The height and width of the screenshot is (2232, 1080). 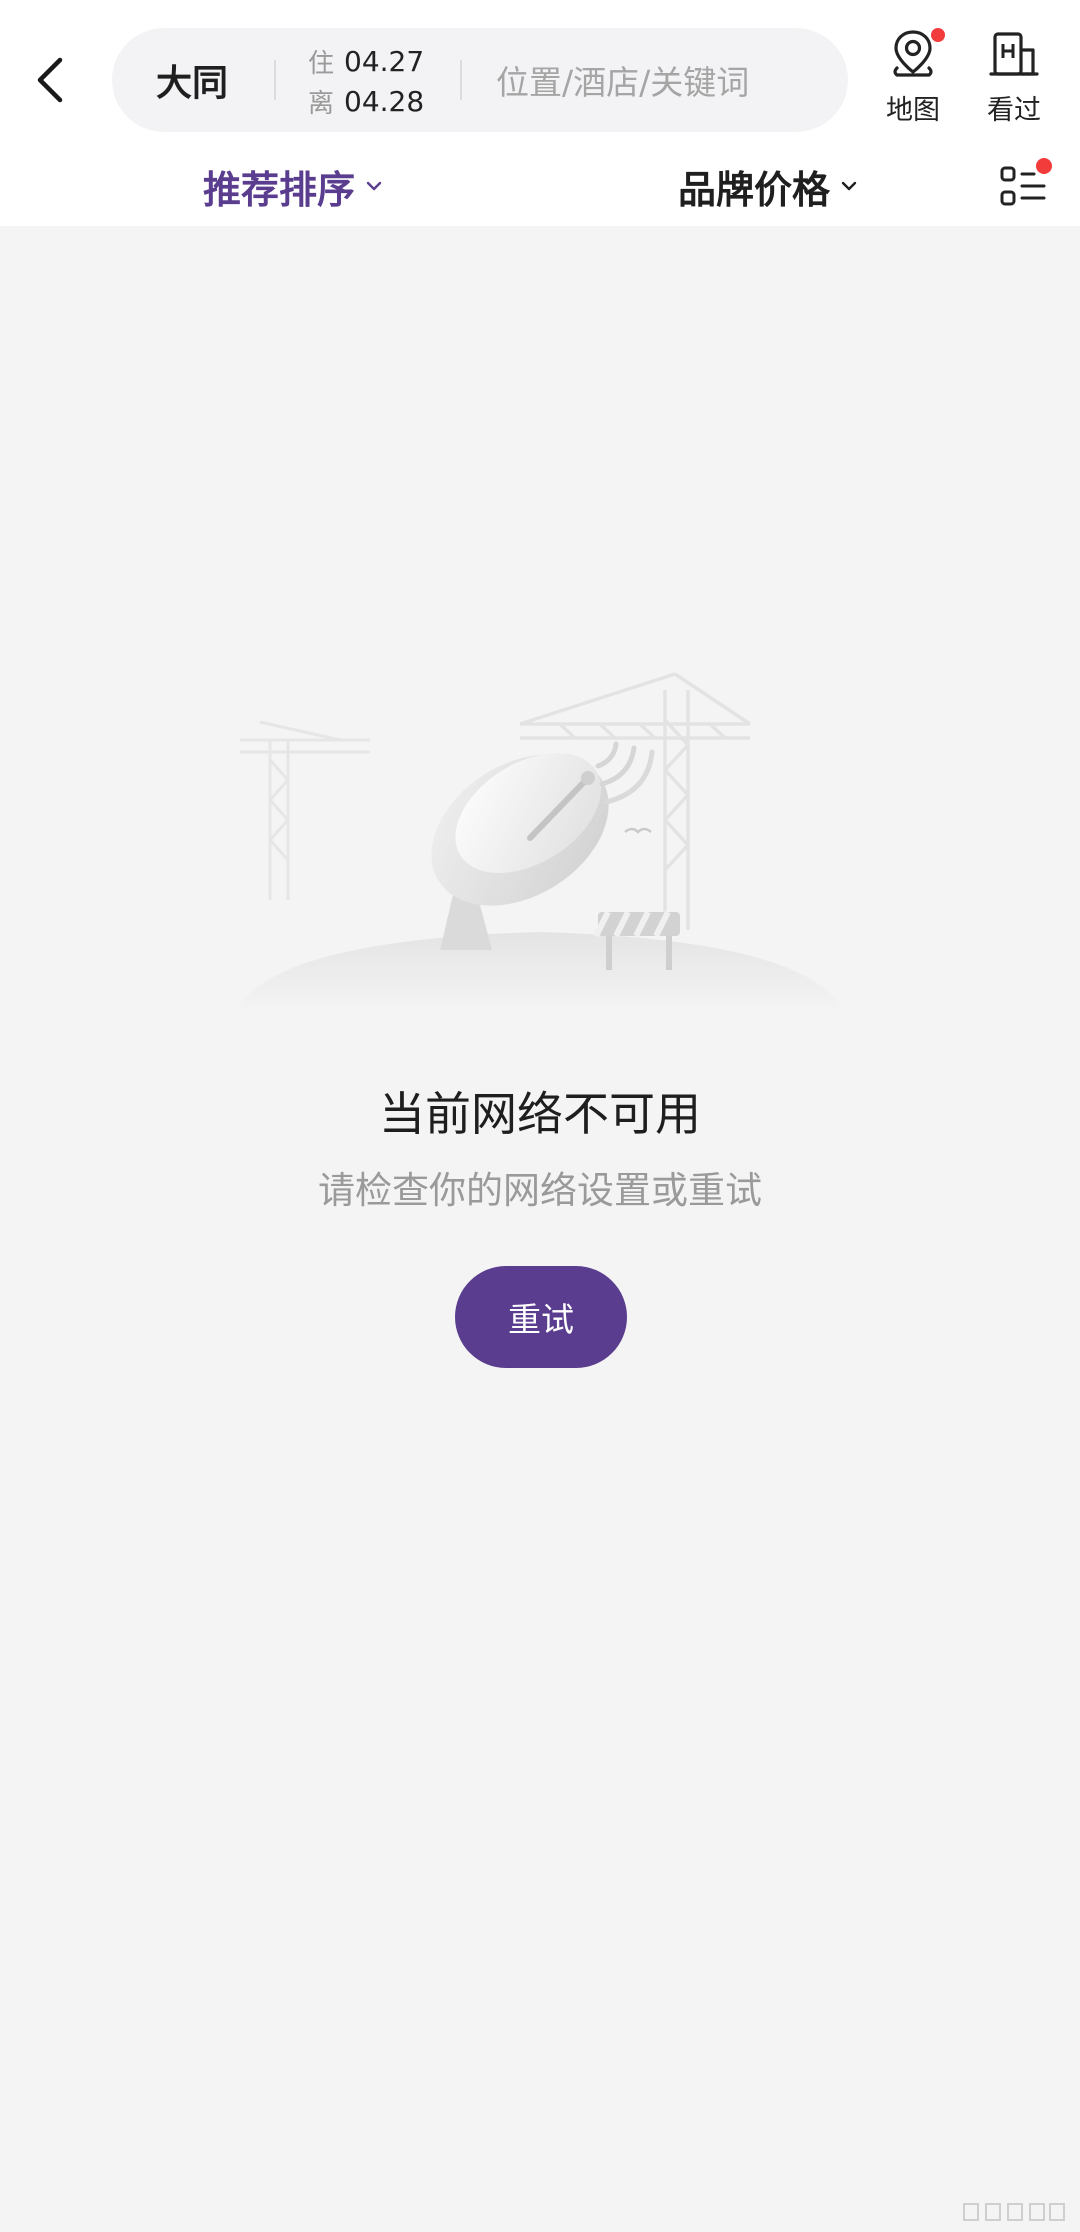 I want to click on history-button: 看过, so click(x=1014, y=81).